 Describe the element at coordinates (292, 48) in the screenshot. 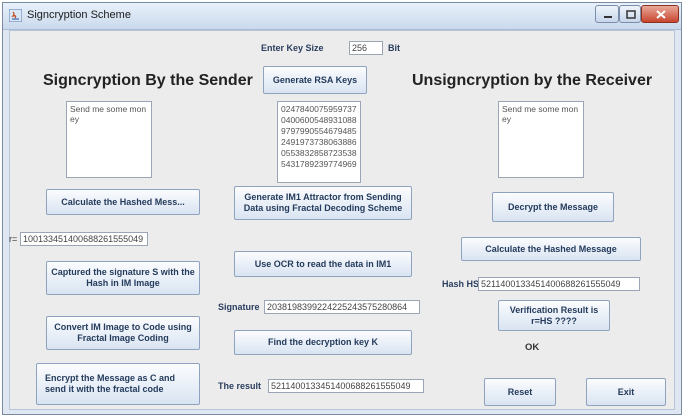

I see `key-size-label: Enter Key Size` at that location.